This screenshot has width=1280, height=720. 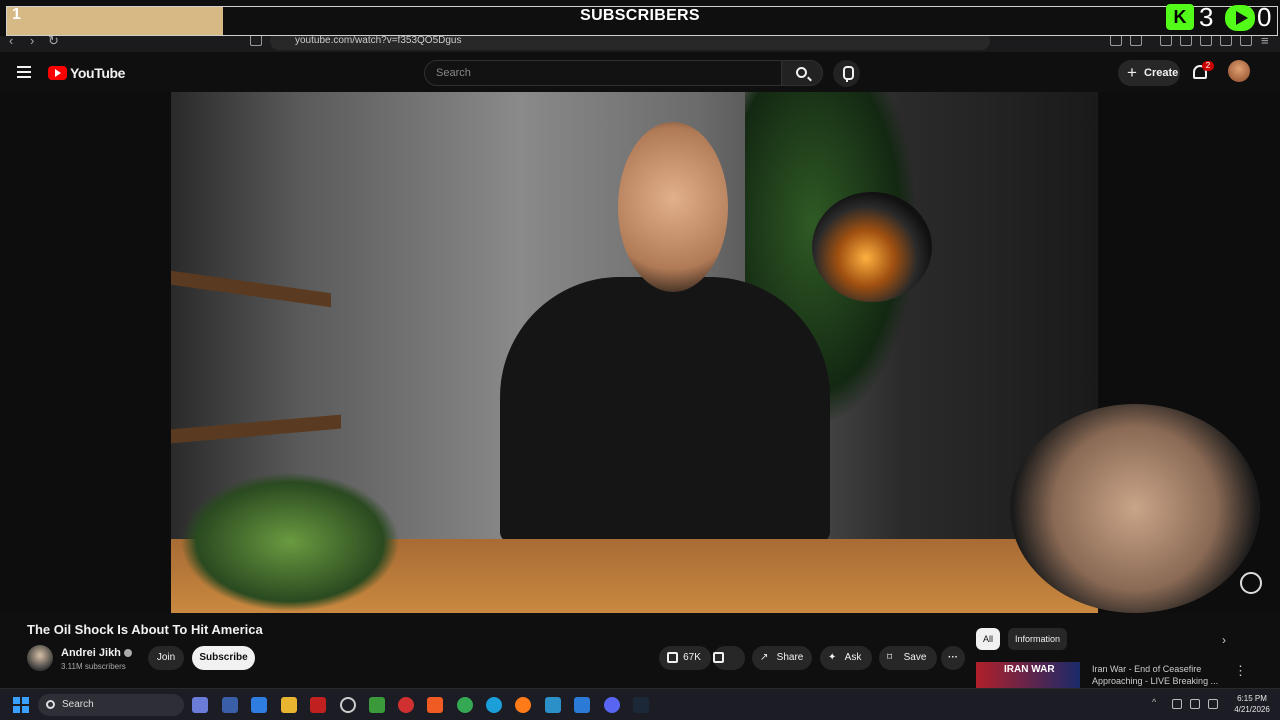 I want to click on windows-start-icon, so click(x=21, y=705).